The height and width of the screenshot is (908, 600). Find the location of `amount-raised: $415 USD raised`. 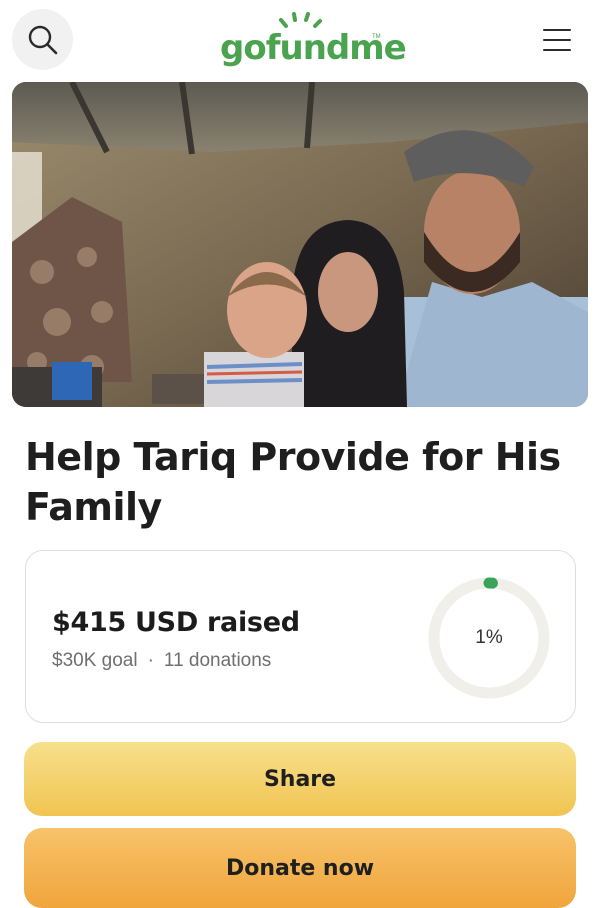

amount-raised: $415 USD raised is located at coordinates (176, 622).